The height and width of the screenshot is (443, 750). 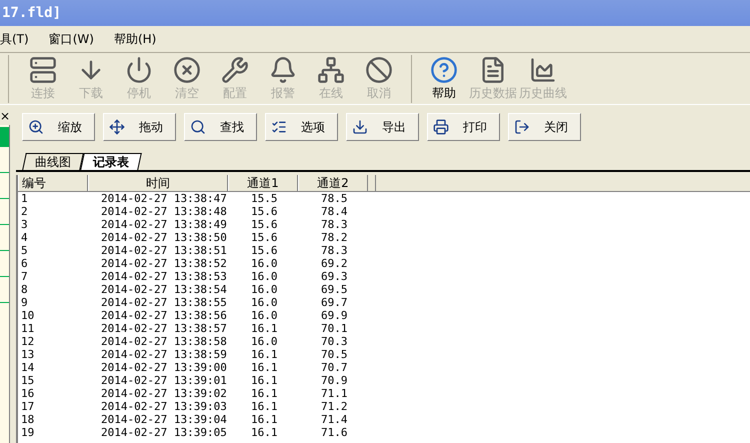 I want to click on table-cell-text: 2014-02-27 13:38:56, so click(x=164, y=315).